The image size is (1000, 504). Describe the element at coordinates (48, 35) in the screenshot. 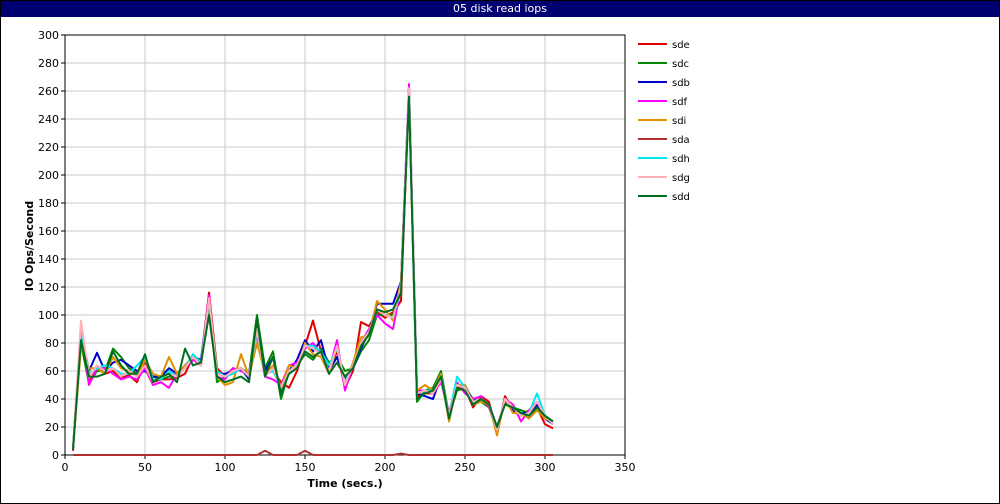

I see `y-tick-label: 300` at that location.